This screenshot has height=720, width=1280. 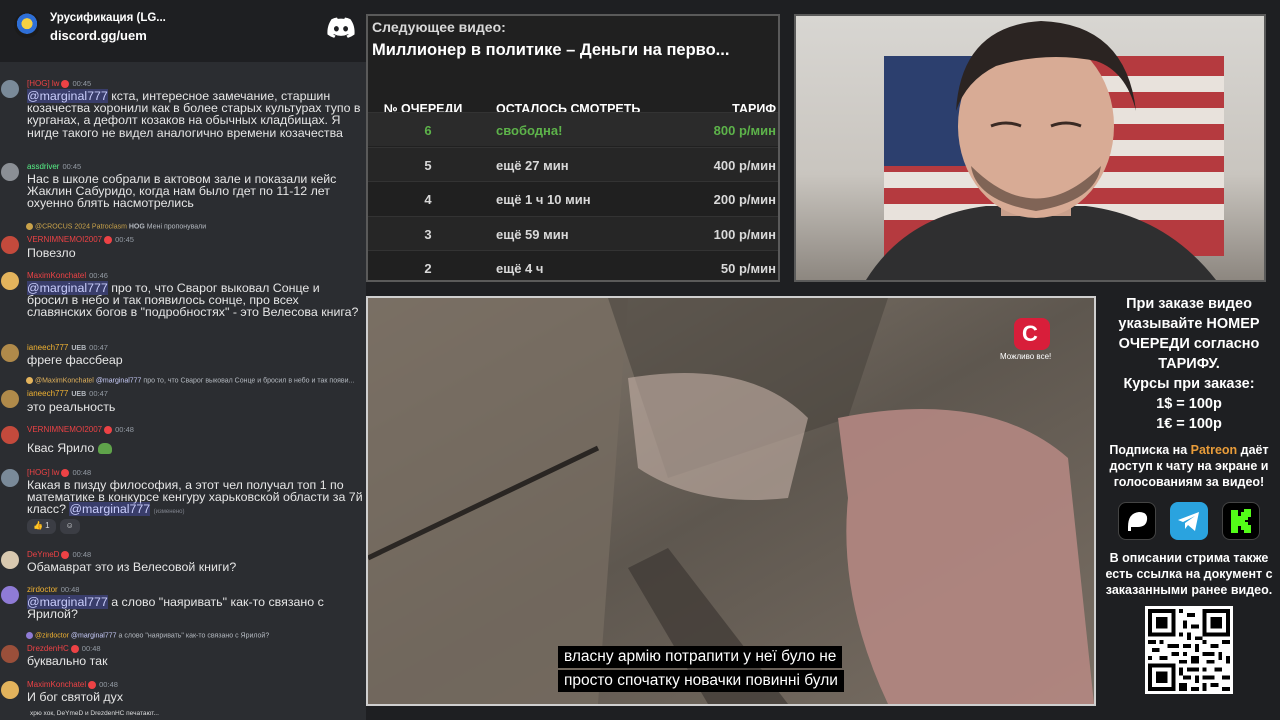 I want to click on server-invite-link: discord.gg/uem, so click(x=98, y=35).